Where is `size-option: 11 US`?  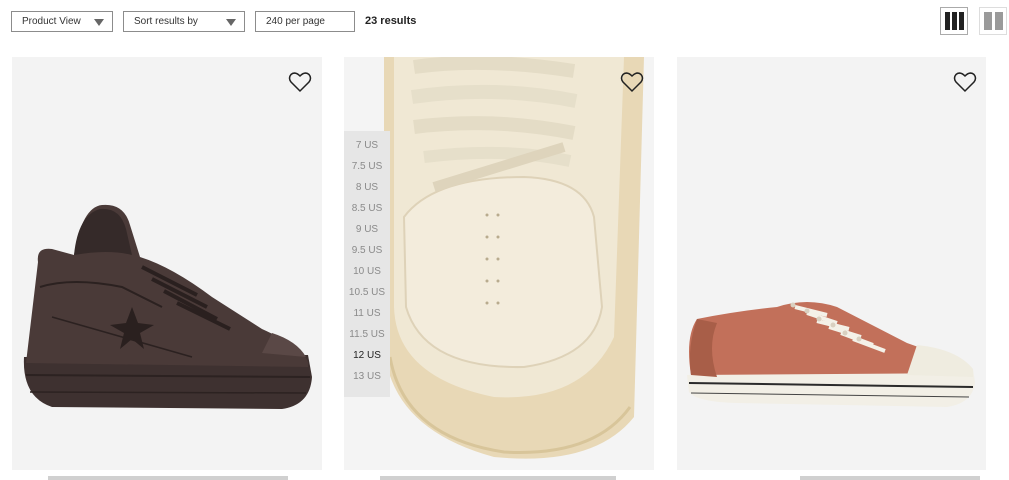
size-option: 11 US is located at coordinates (367, 313).